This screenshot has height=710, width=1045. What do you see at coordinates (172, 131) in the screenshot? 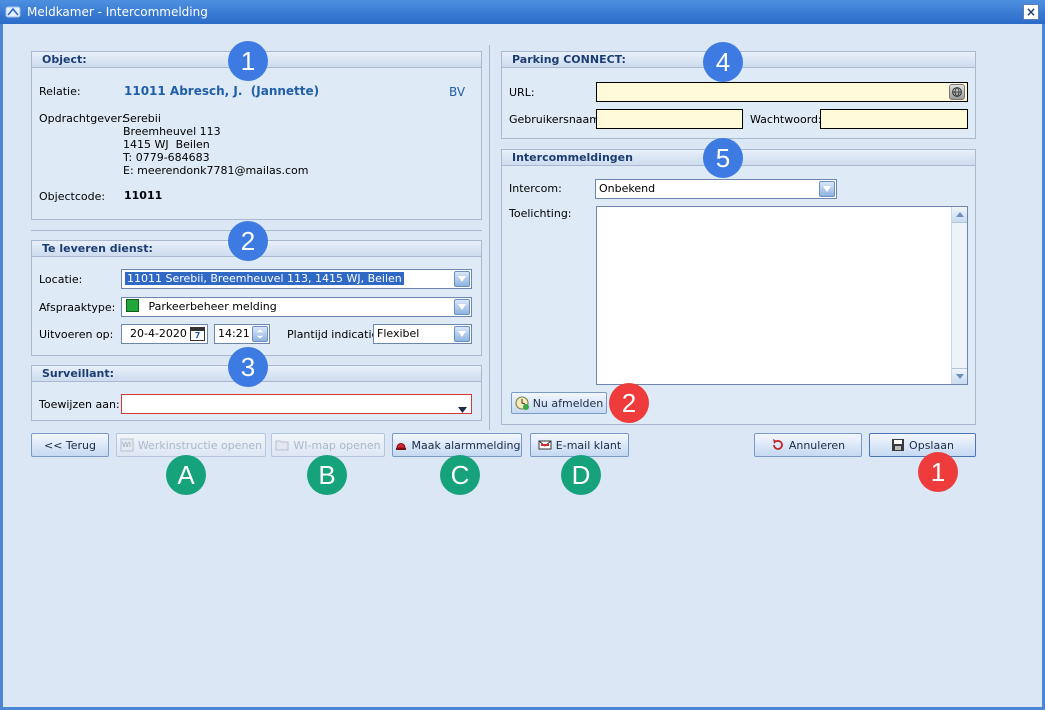
I see `opdrachtgever-line-2: Breemheuvel 113` at bounding box center [172, 131].